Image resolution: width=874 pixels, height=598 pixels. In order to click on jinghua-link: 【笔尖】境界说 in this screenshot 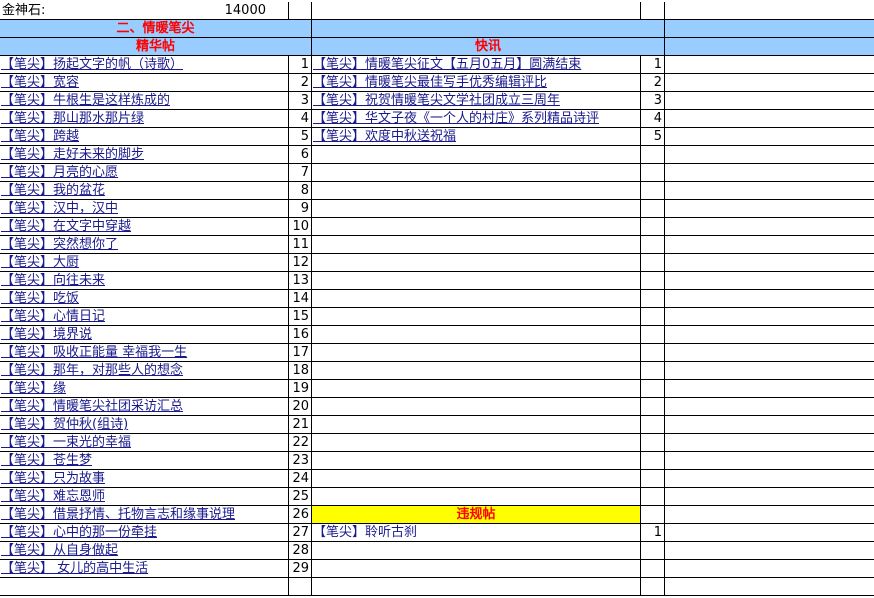, I will do `click(46, 334)`.